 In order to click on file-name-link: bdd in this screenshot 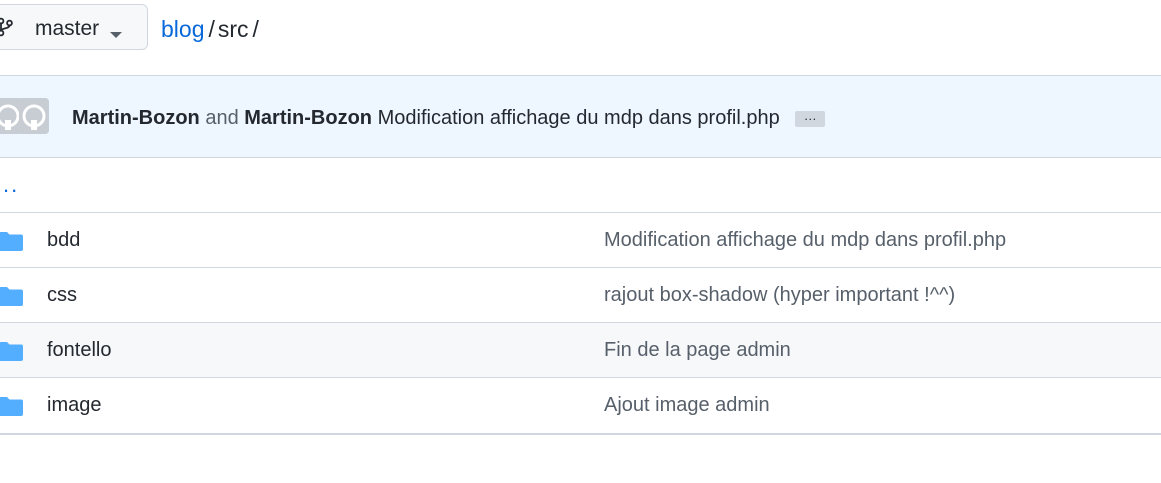, I will do `click(63, 240)`.